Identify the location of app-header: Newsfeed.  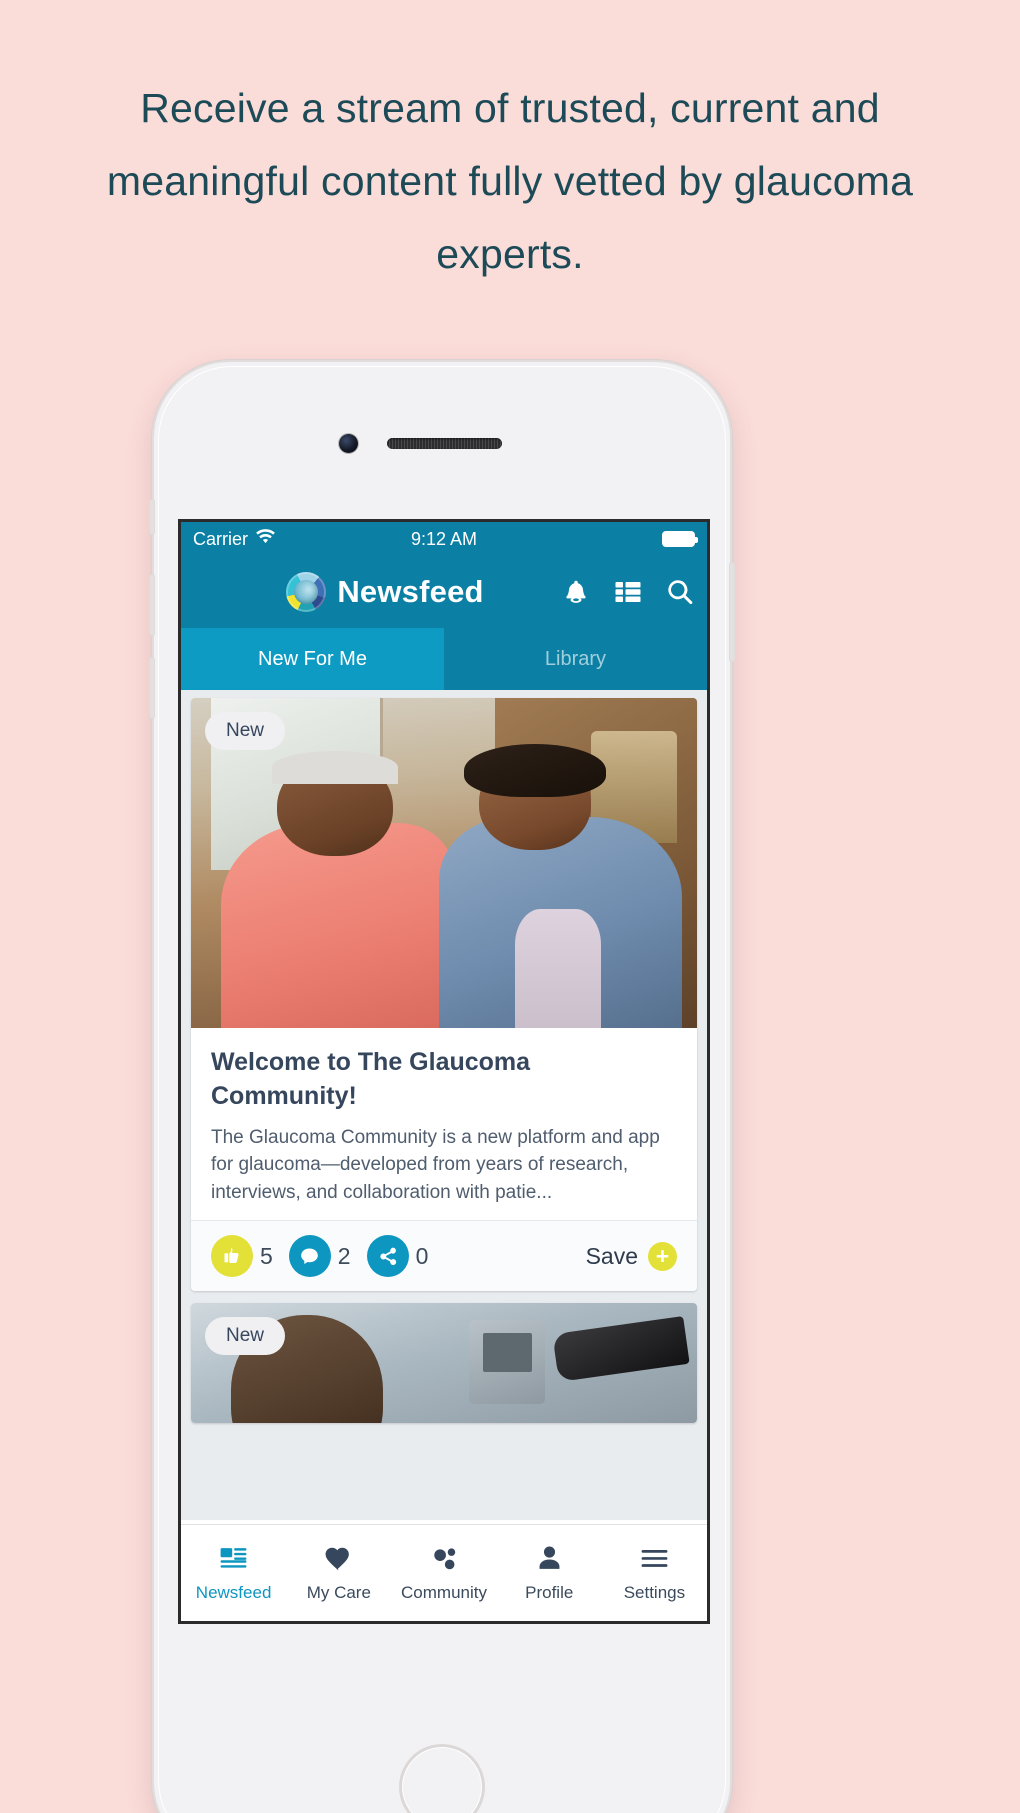
(444, 592).